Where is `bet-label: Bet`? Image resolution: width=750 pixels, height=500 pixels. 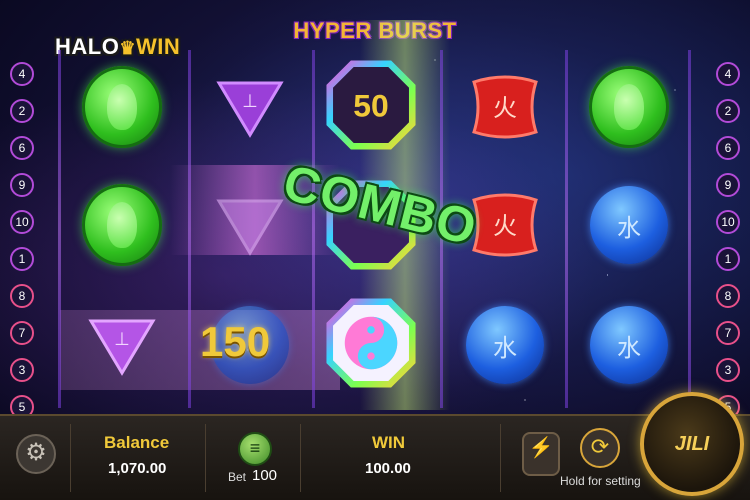 bet-label: Bet is located at coordinates (237, 477).